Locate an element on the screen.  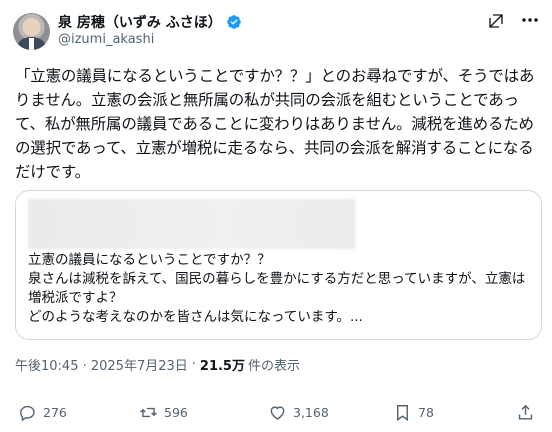
share-icon is located at coordinates (525, 412).